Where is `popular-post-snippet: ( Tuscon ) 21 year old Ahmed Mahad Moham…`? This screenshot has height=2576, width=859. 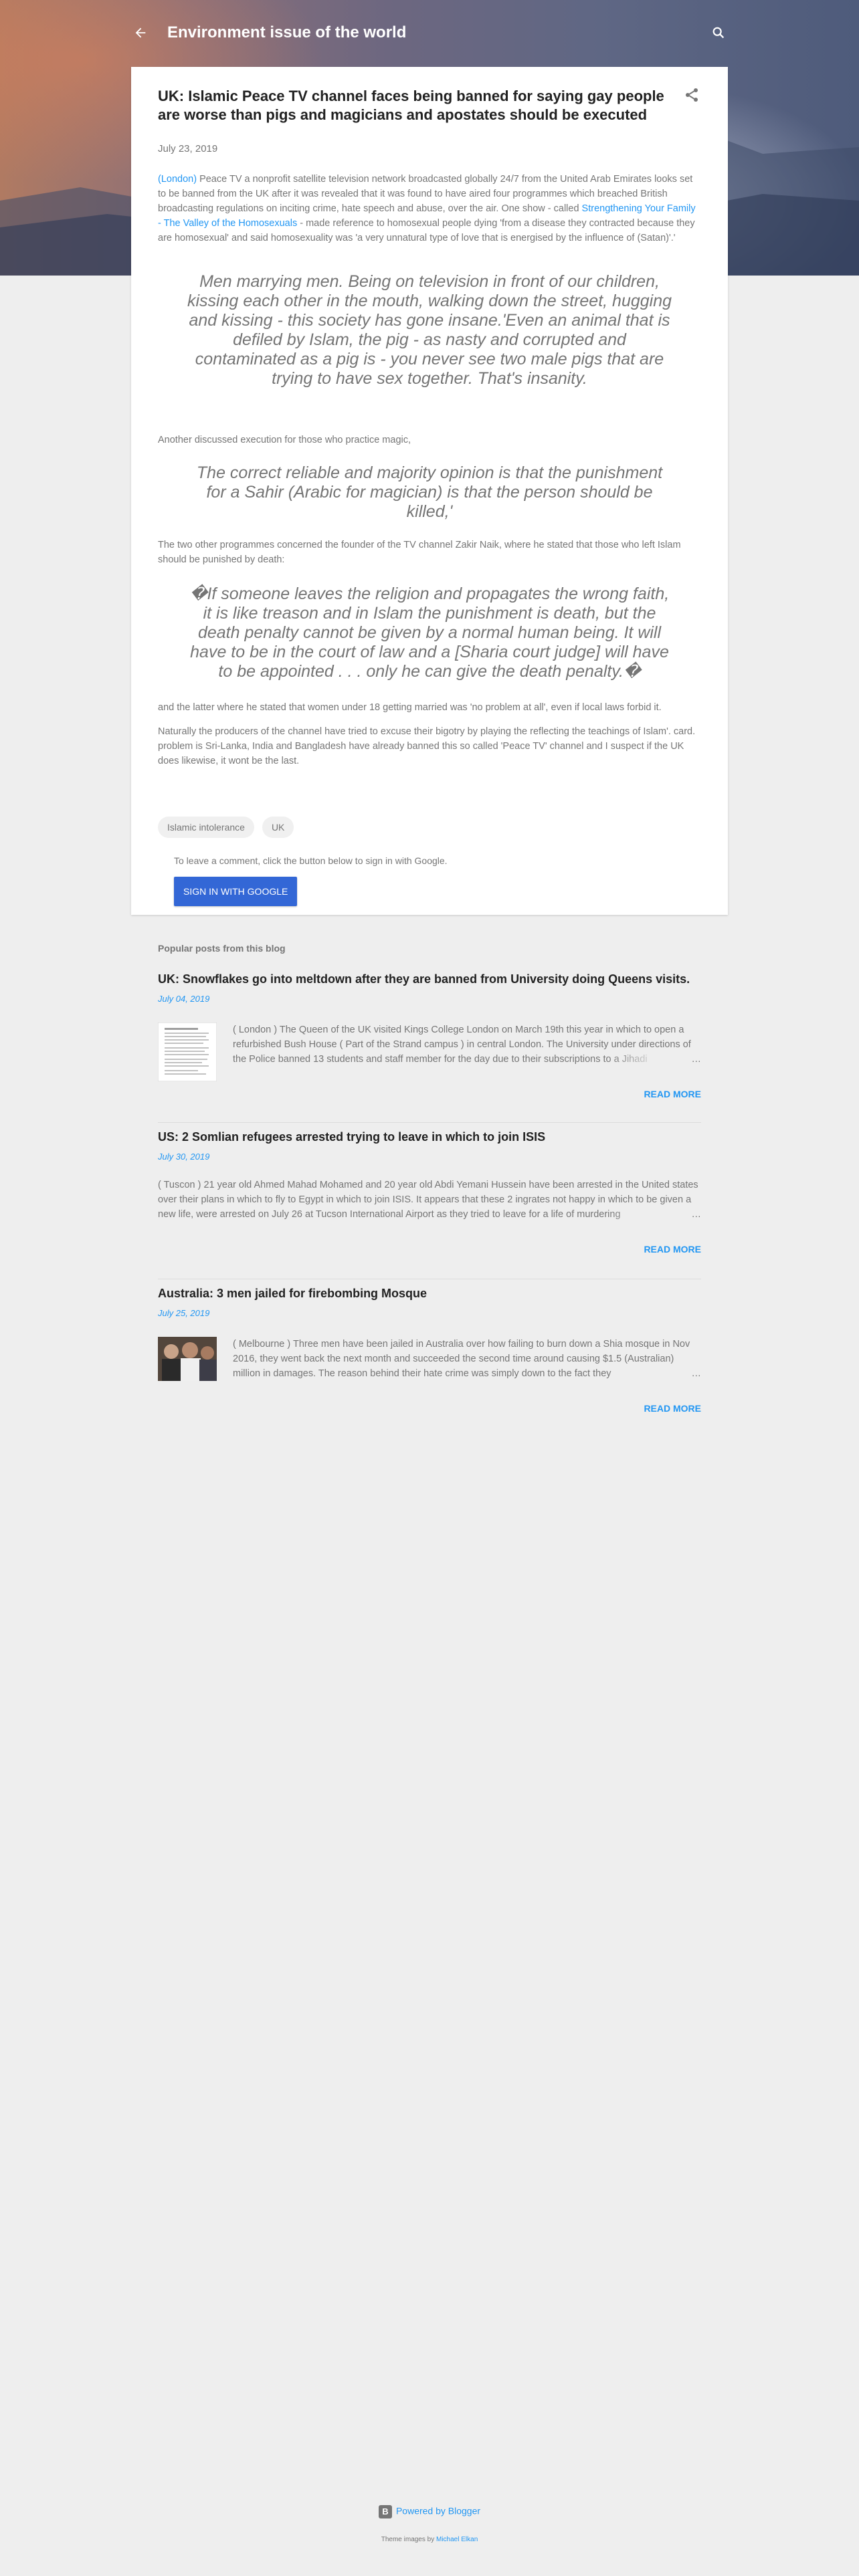
popular-post-snippet: ( Tuscon ) 21 year old Ahmed Mahad Moham… is located at coordinates (429, 1200).